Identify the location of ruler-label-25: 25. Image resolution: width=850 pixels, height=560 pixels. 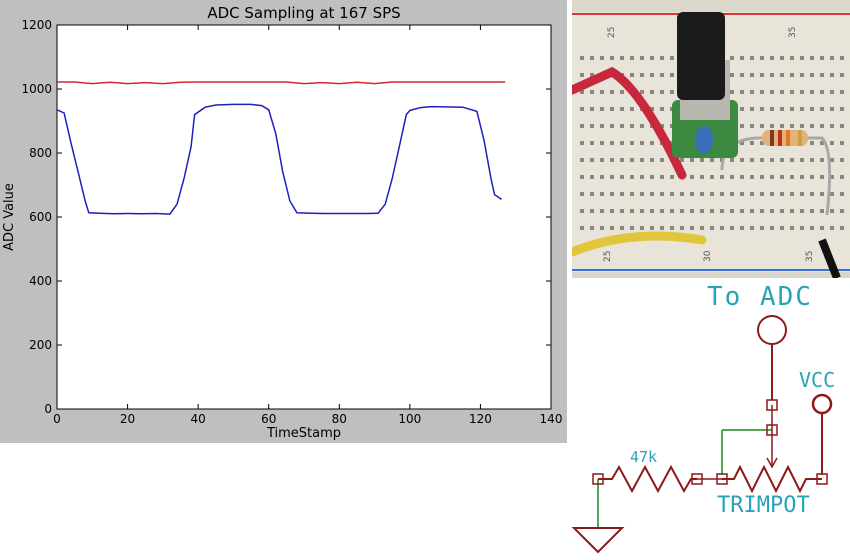
(612, 32).